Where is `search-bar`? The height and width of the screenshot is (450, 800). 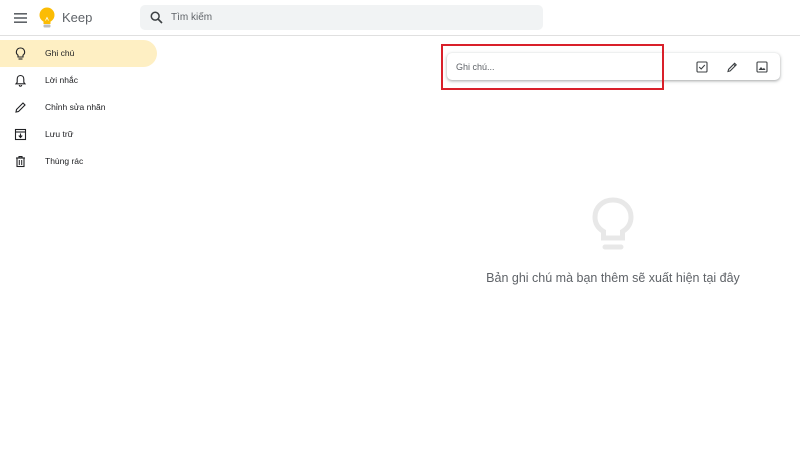 search-bar is located at coordinates (341, 17).